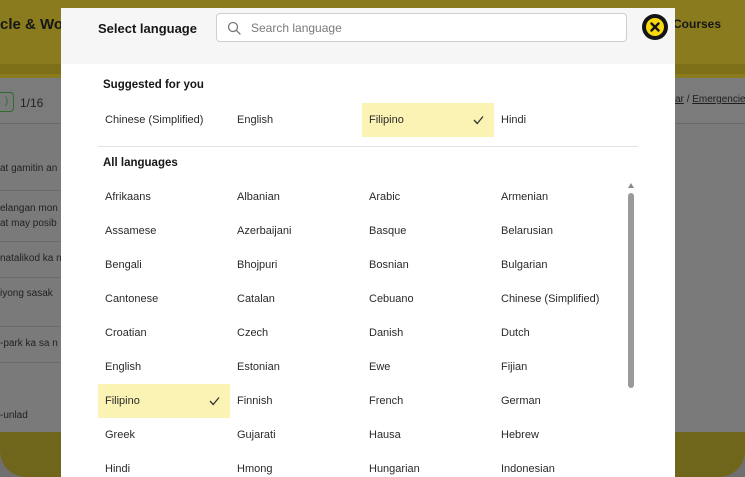 The height and width of the screenshot is (477, 745). I want to click on language-item: Danish, so click(428, 333).